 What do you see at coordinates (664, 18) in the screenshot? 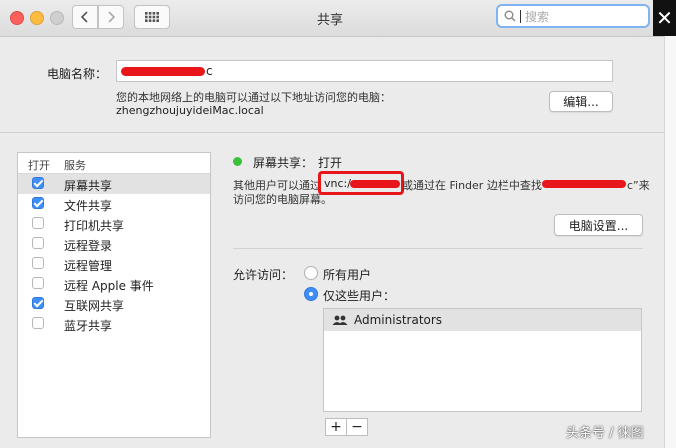
I see `close-overlay-icon: ✕` at bounding box center [664, 18].